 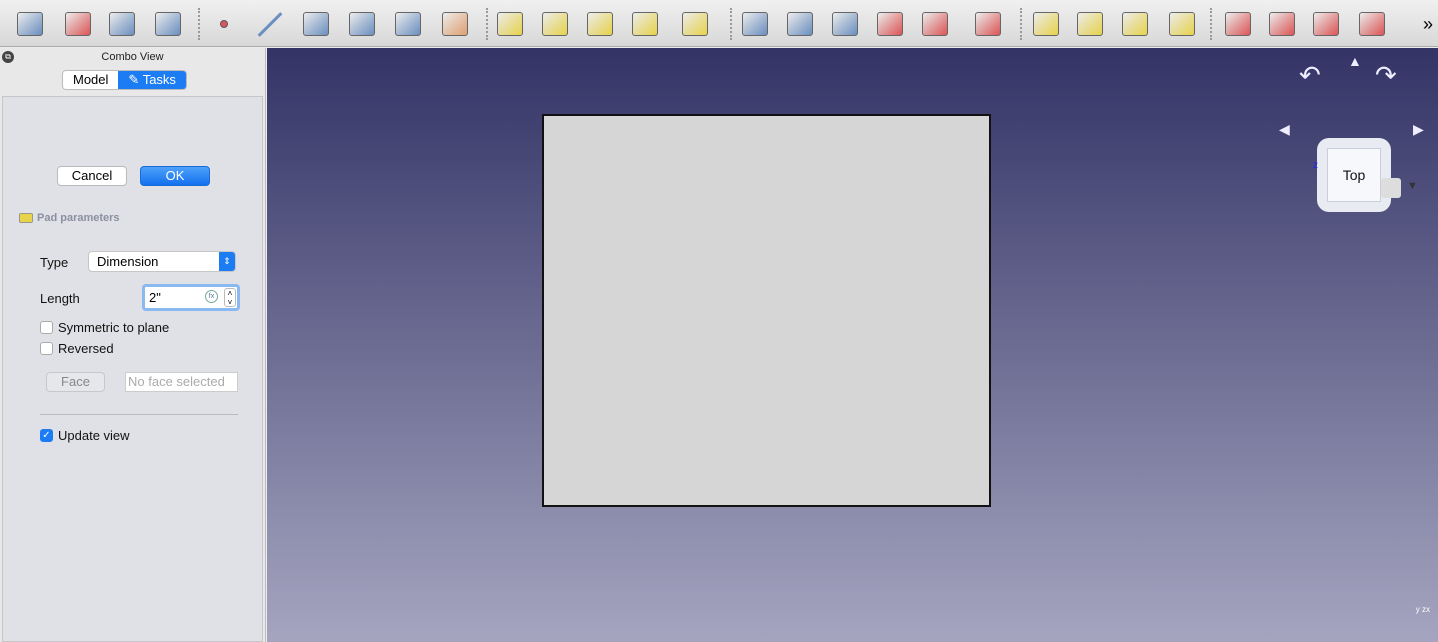 What do you see at coordinates (1418, 129) in the screenshot?
I see `nav-right-arrow: ▶` at bounding box center [1418, 129].